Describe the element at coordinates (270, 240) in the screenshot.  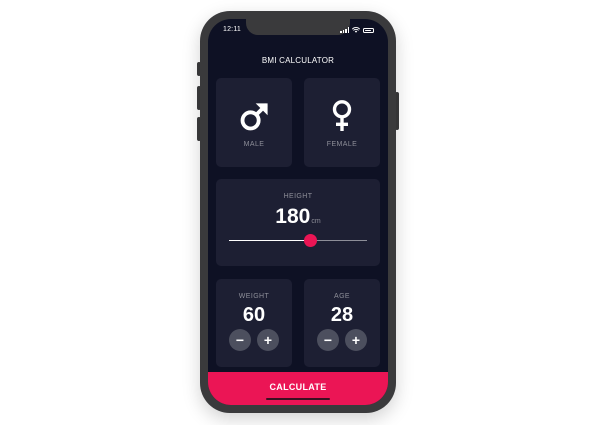
I see `height-slider-active-track` at that location.